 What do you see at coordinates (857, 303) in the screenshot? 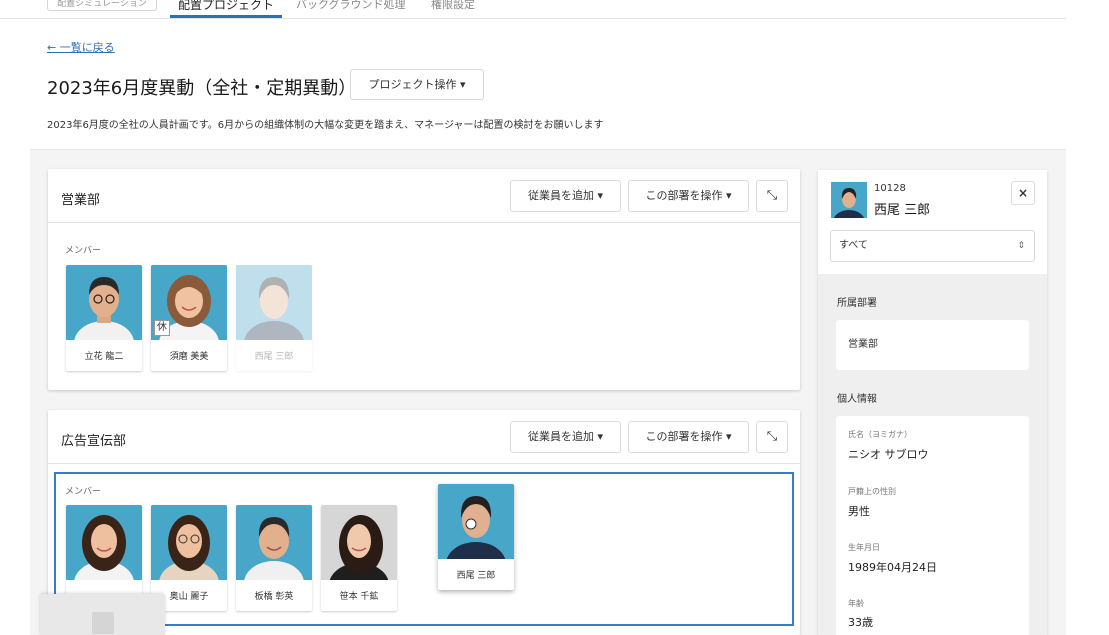
I see `section-title-department: 所属部署` at bounding box center [857, 303].